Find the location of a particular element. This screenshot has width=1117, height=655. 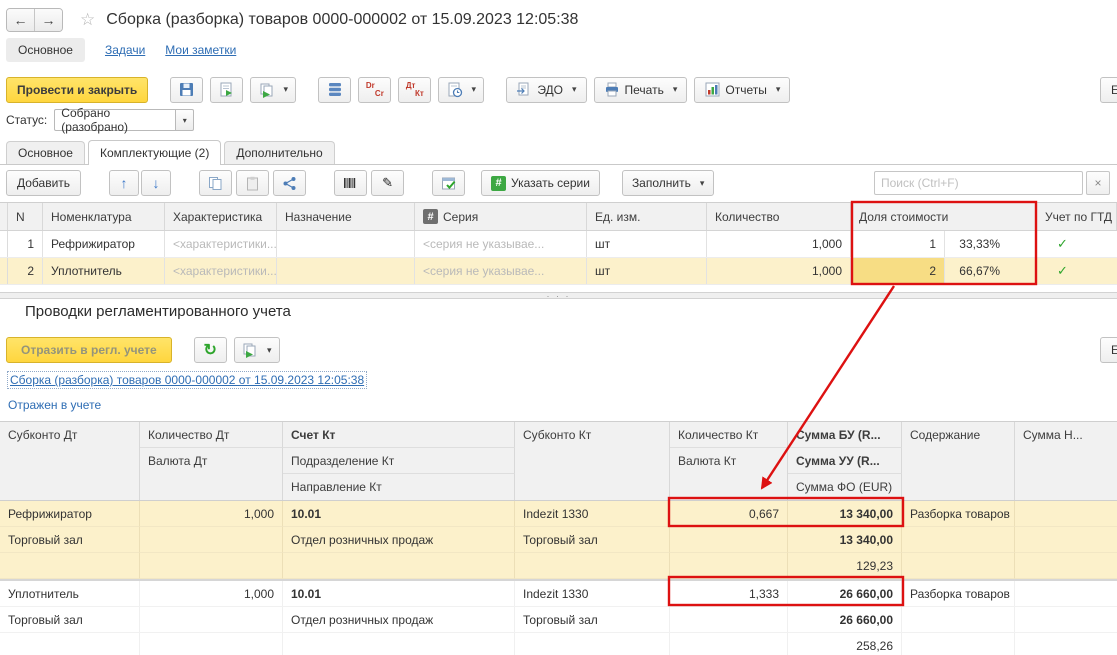

col-cost-share: Доля стоимости is located at coordinates (944, 216).